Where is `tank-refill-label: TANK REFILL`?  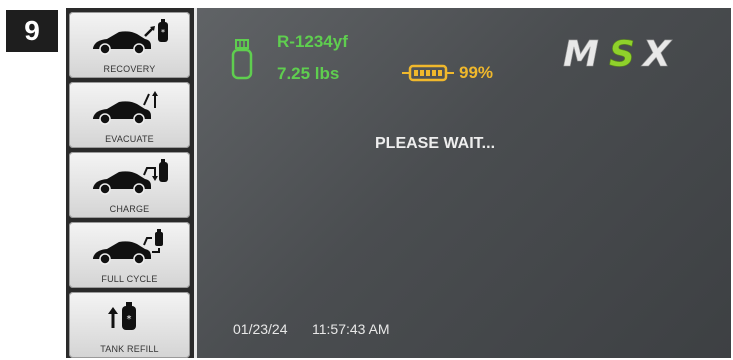
tank-refill-label: TANK REFILL is located at coordinates (129, 349).